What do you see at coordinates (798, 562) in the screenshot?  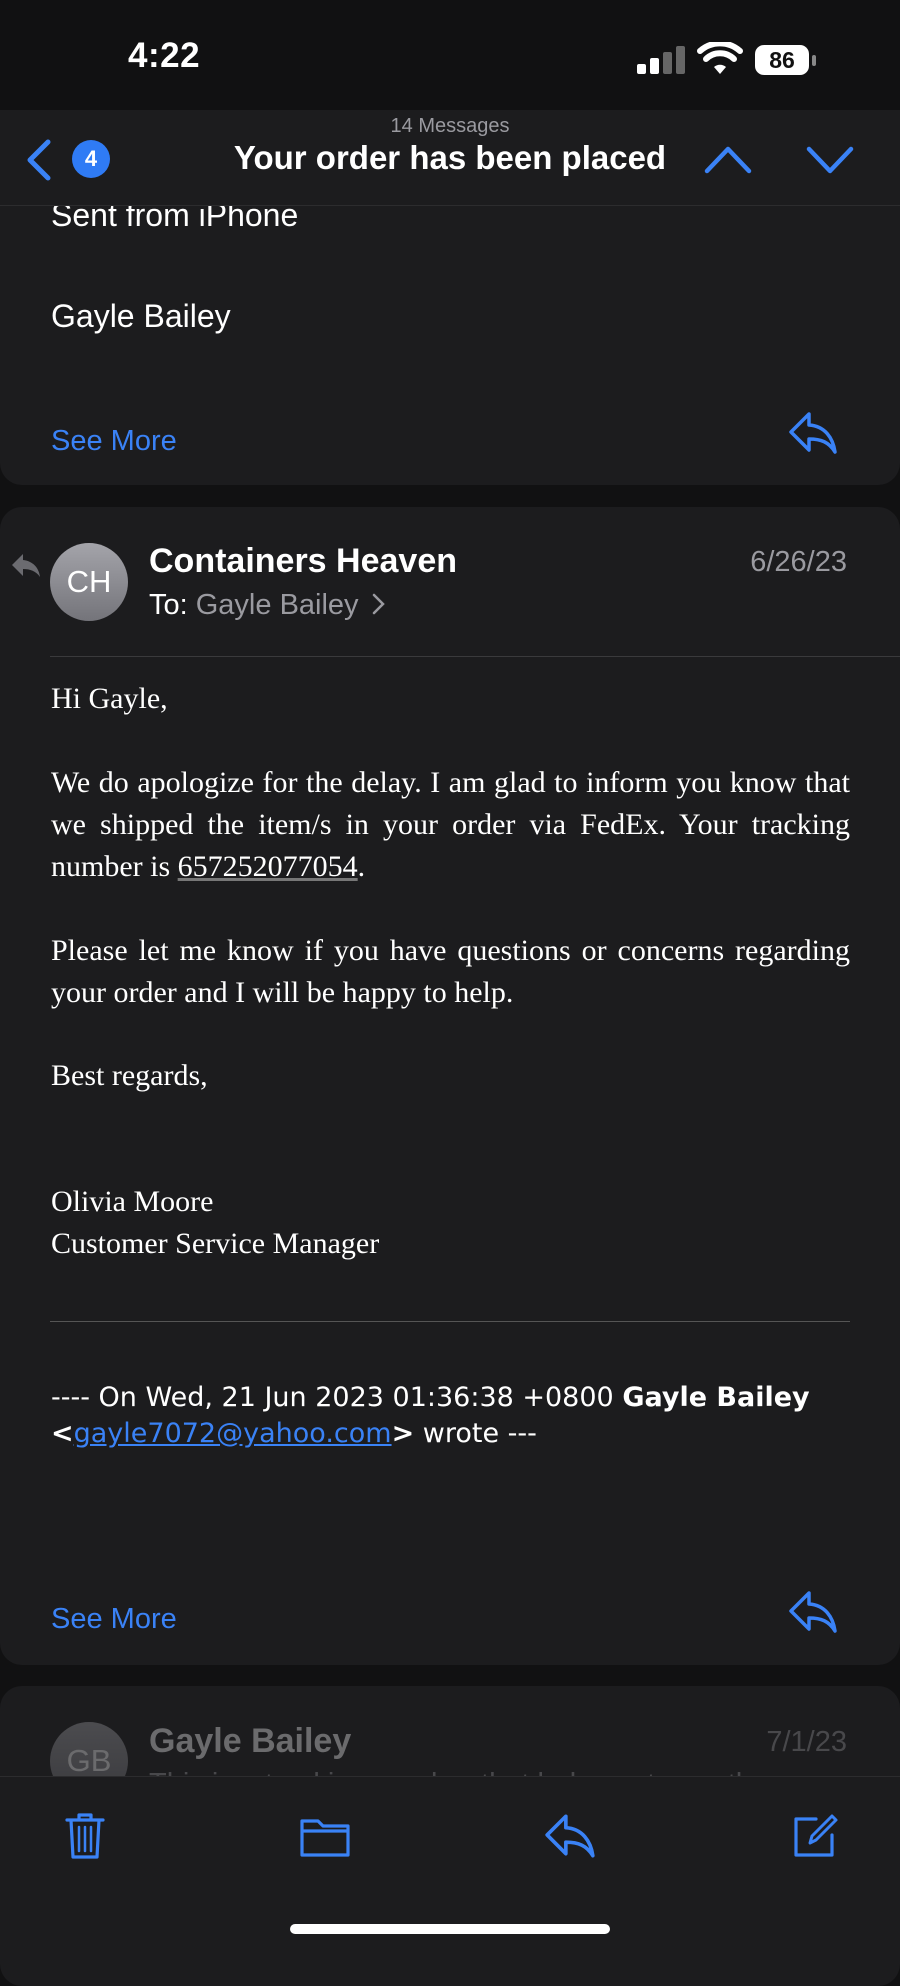 I see `message-date: 6/26/23` at bounding box center [798, 562].